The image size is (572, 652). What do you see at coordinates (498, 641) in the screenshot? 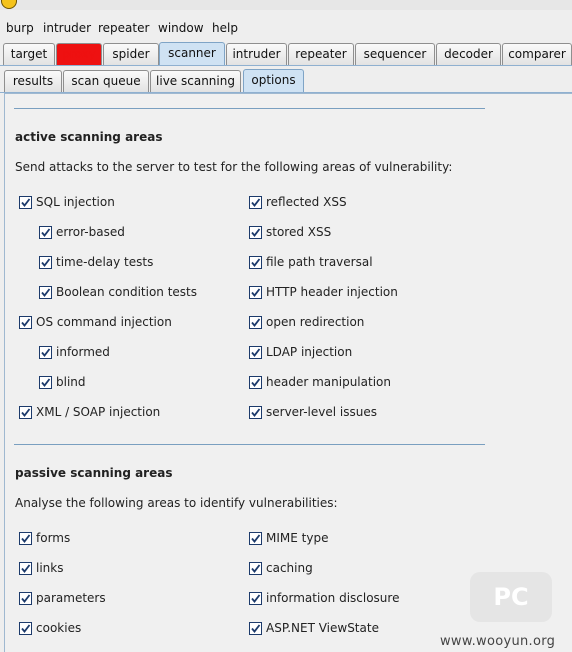
I see `watermark-text: www.wooyun.org` at bounding box center [498, 641].